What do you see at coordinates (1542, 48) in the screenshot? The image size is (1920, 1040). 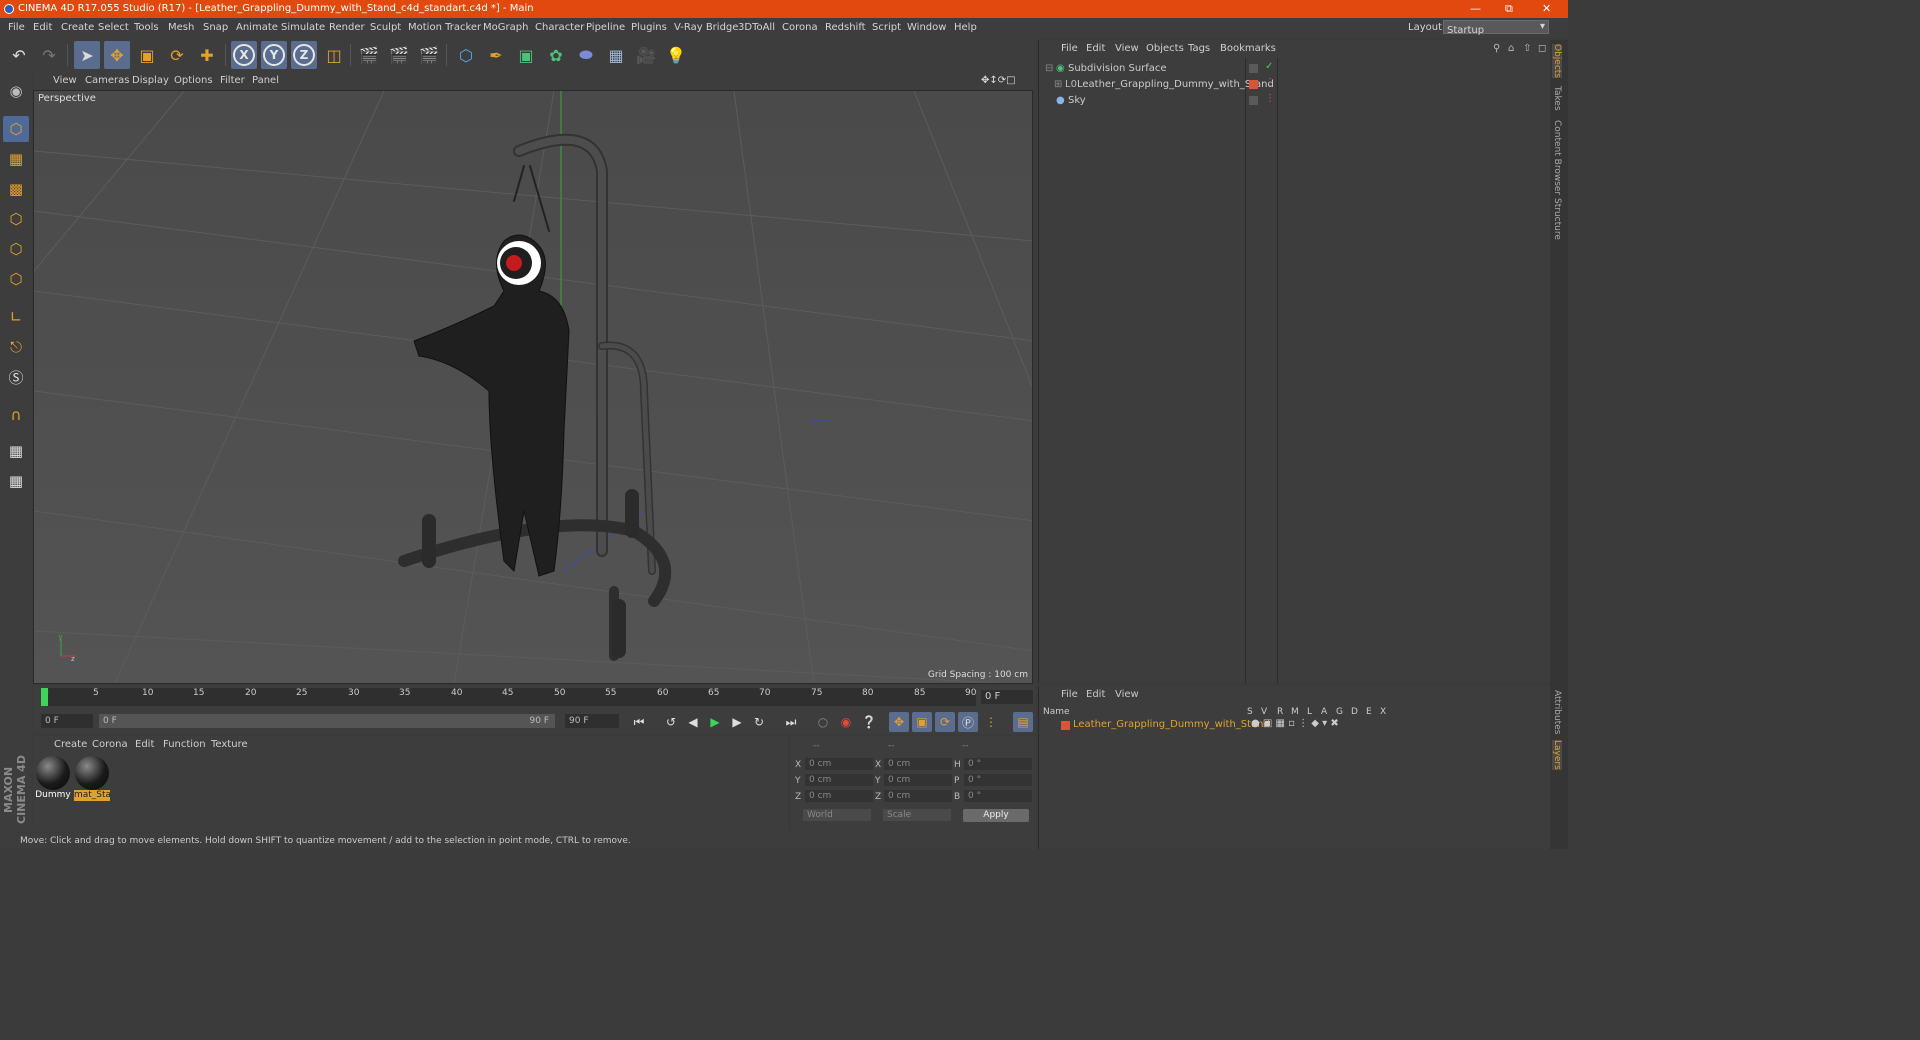 I see `expand-icon: ◻` at bounding box center [1542, 48].